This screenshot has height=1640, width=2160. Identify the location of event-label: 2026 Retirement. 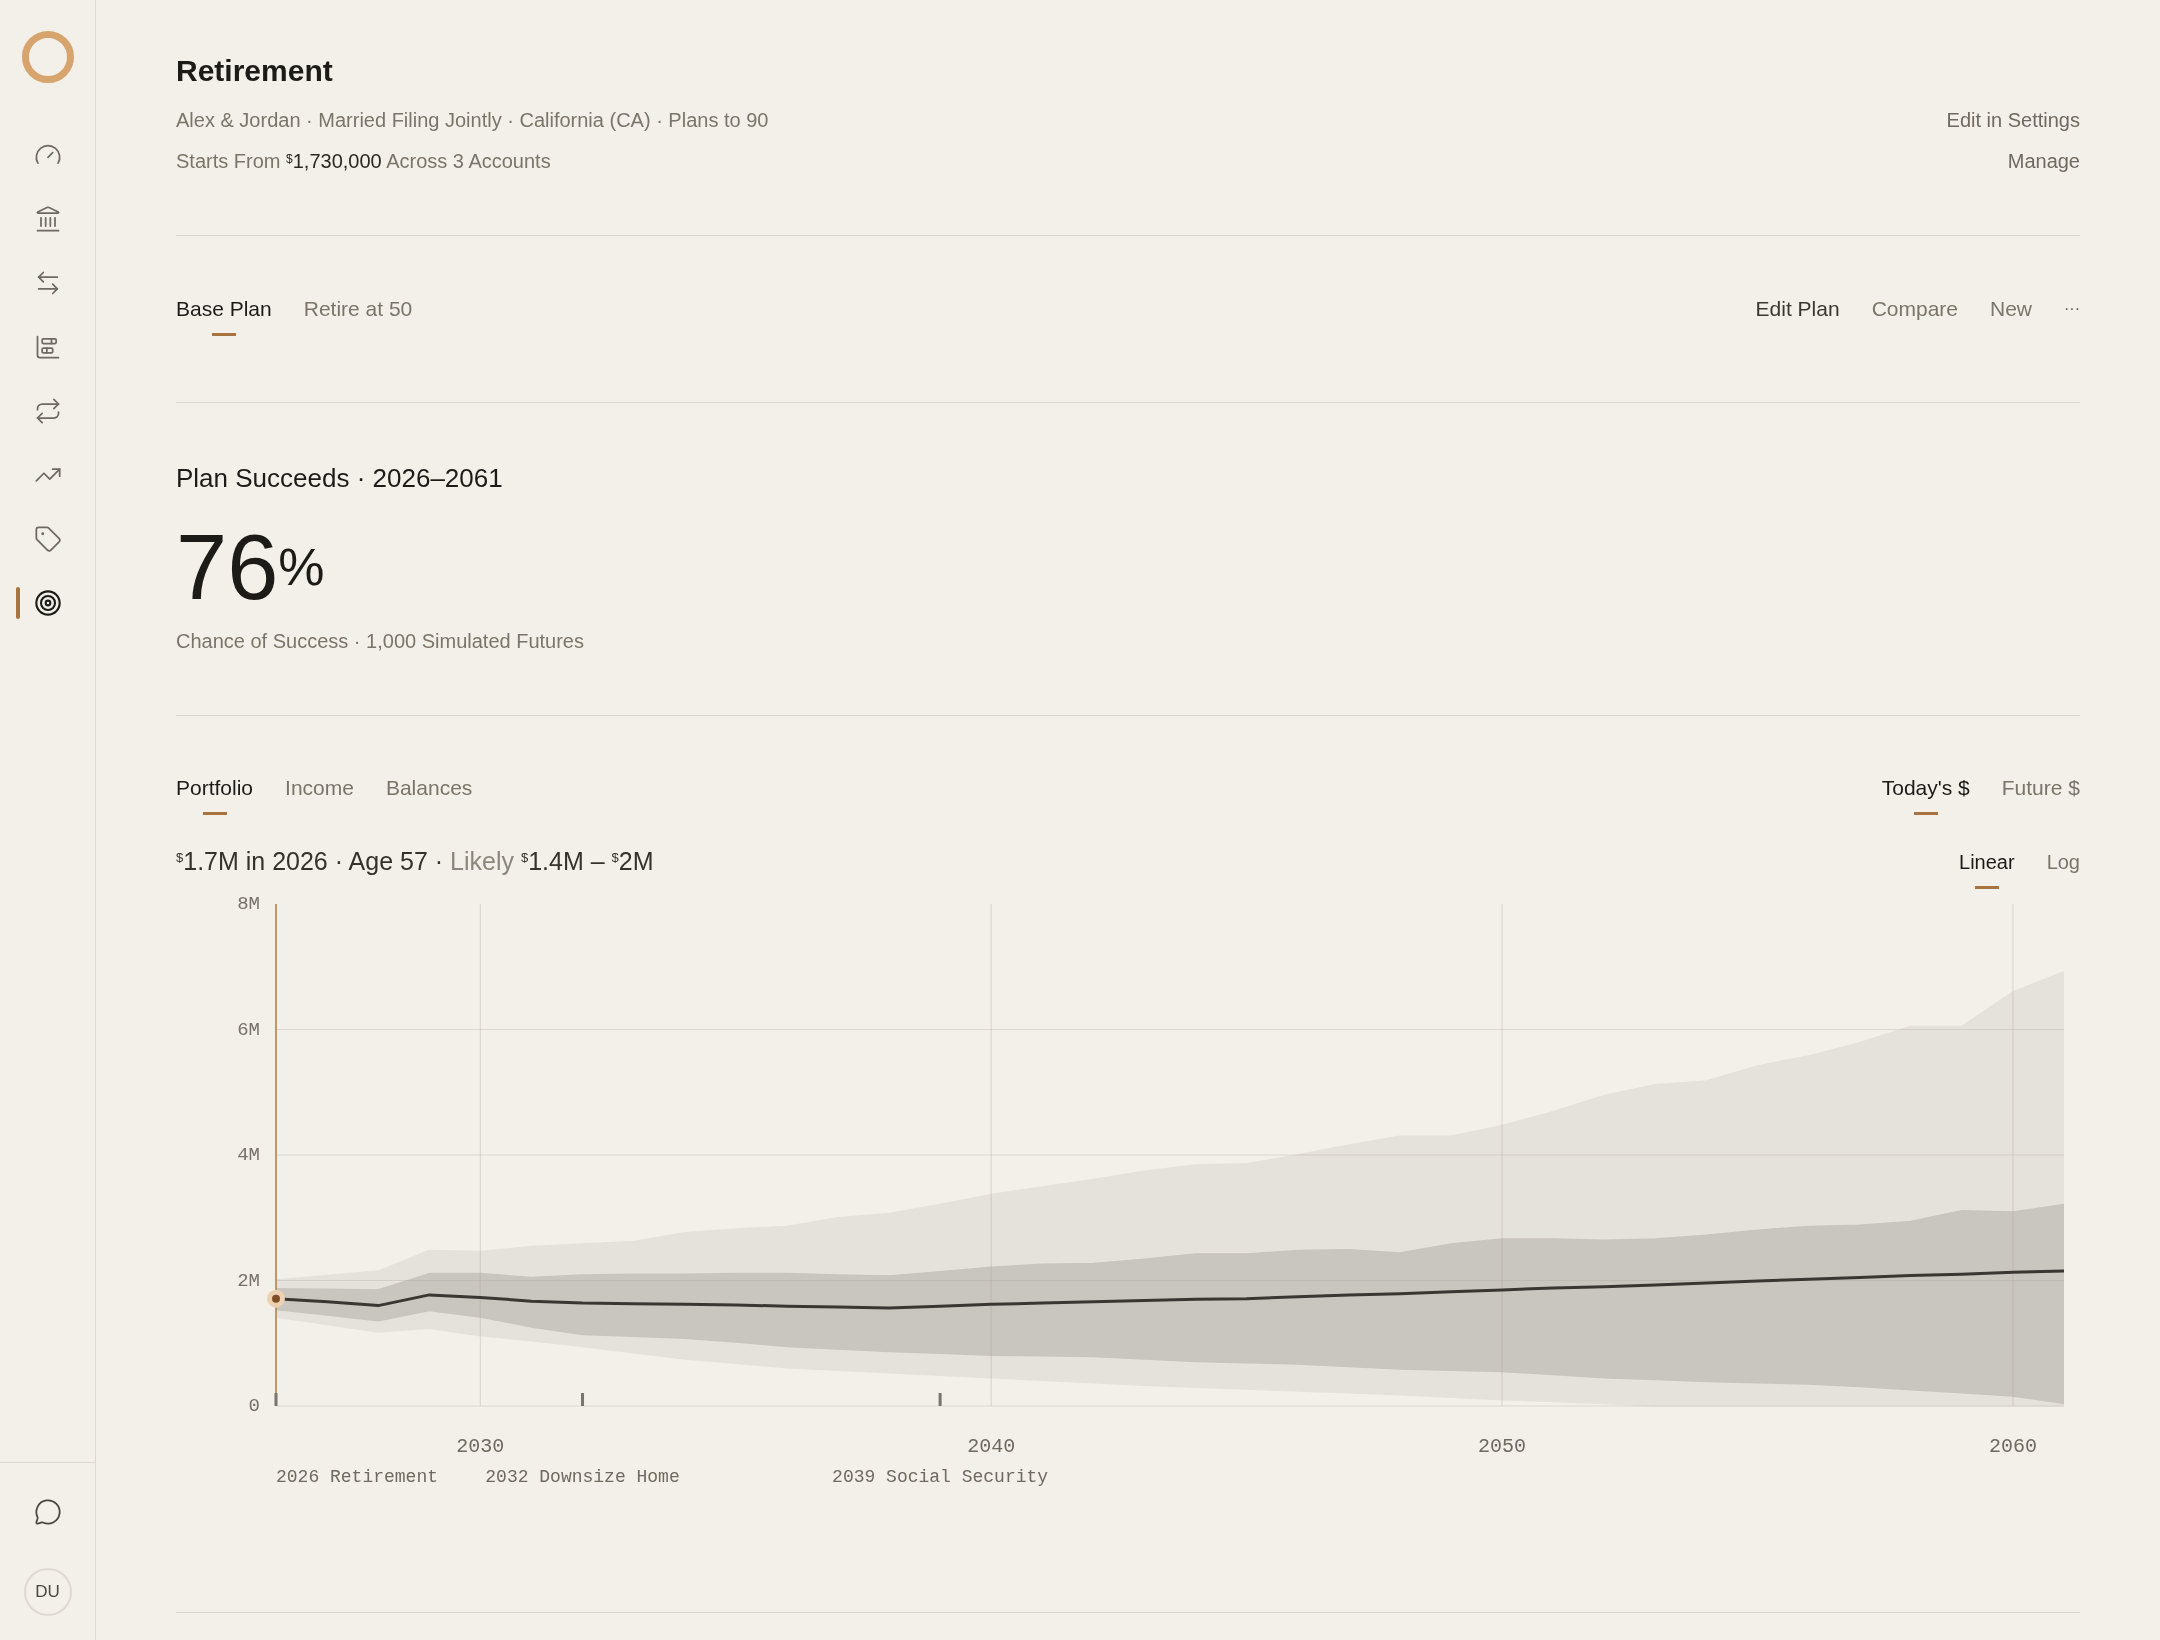
(357, 1476).